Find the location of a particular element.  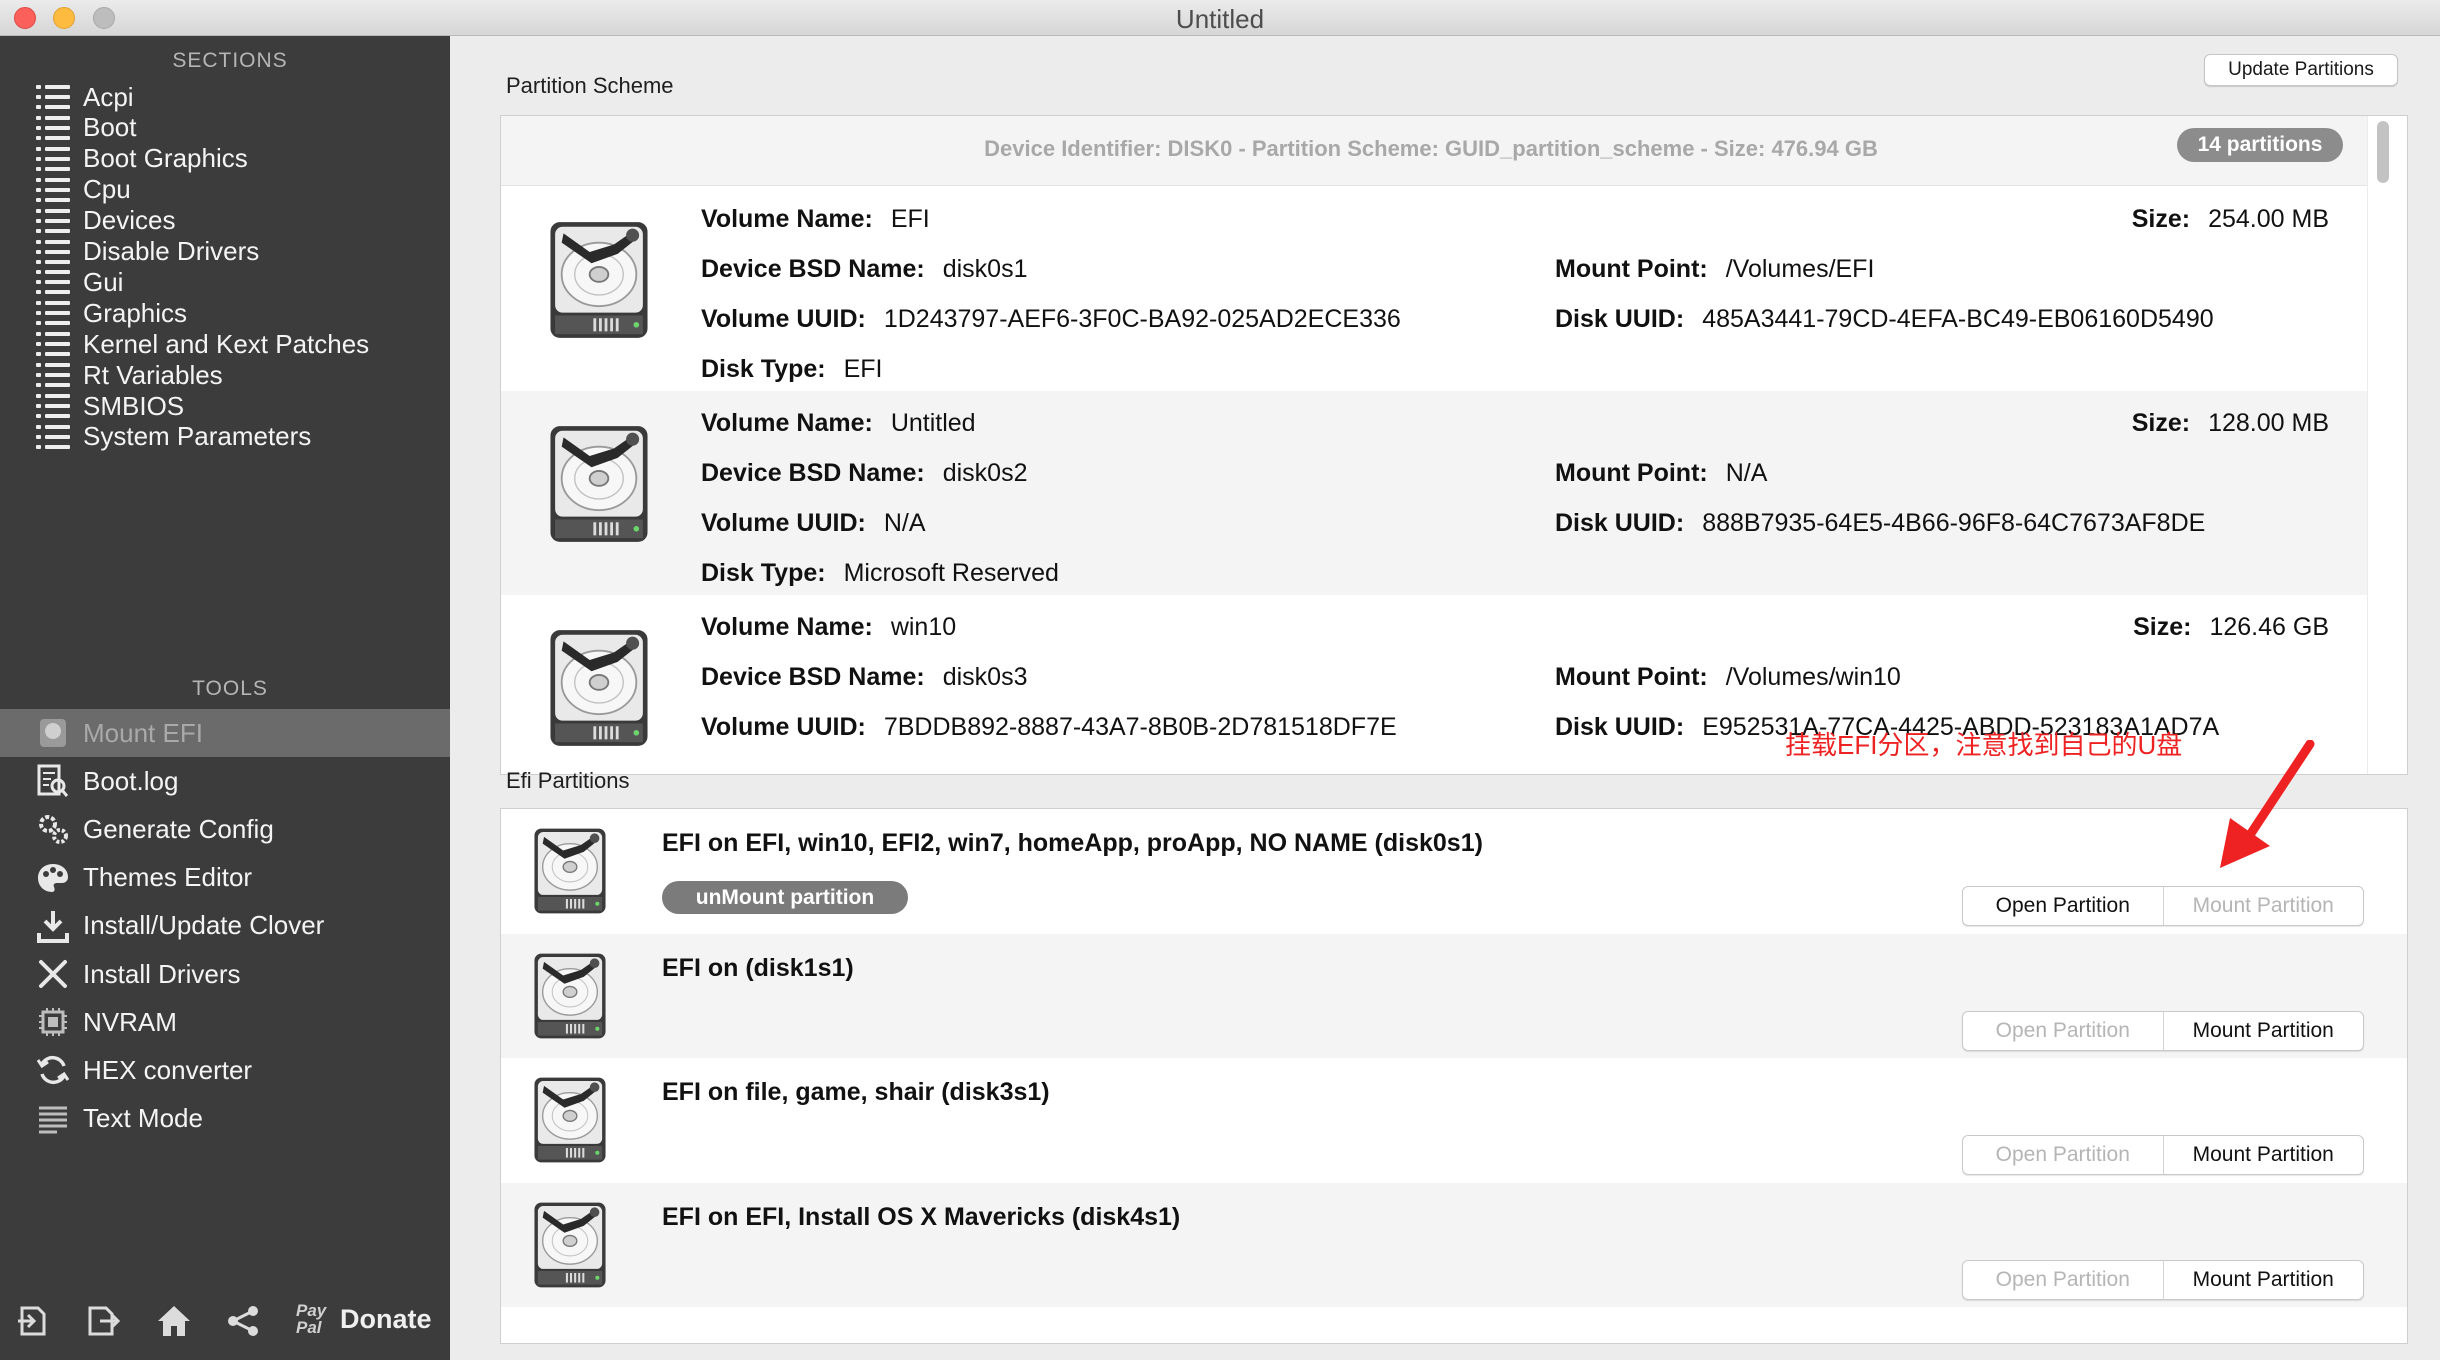

sidebar-tool-install-update-clover: Install/Update Clover is located at coordinates (225, 926).